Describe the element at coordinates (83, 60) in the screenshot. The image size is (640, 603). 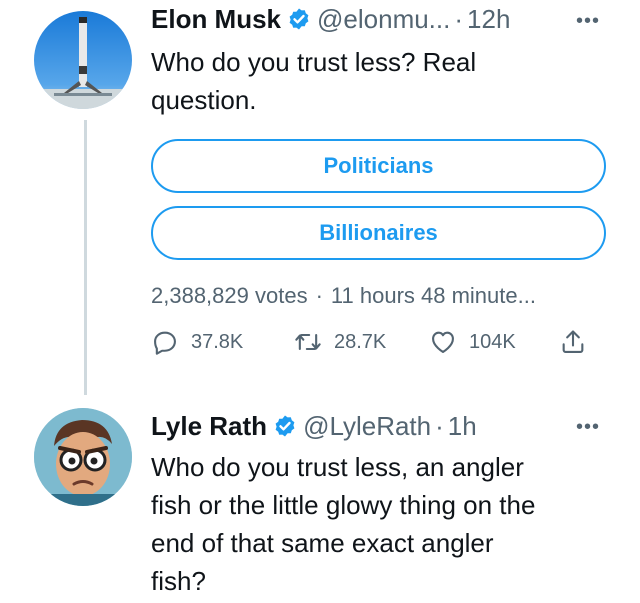
I see `avatar-elon-musk` at that location.